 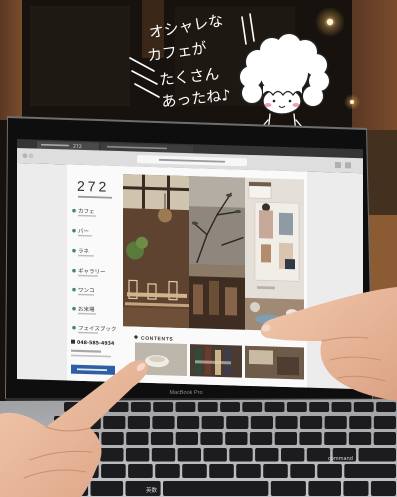 What do you see at coordinates (92, 272) in the screenshot?
I see `nav-item-label: ギャラリー` at bounding box center [92, 272].